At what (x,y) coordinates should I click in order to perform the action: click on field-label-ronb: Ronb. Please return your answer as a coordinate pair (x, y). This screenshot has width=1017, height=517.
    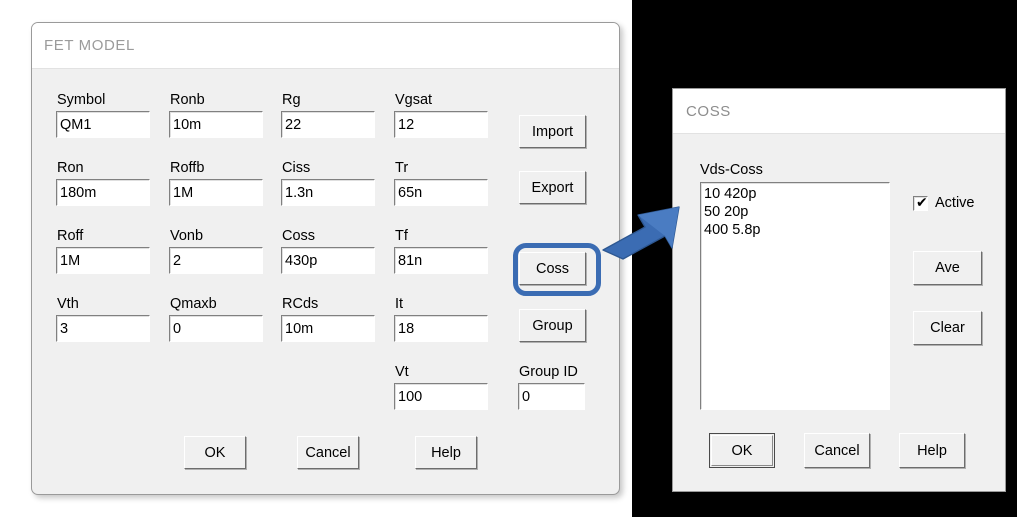
    Looking at the image, I should click on (187, 100).